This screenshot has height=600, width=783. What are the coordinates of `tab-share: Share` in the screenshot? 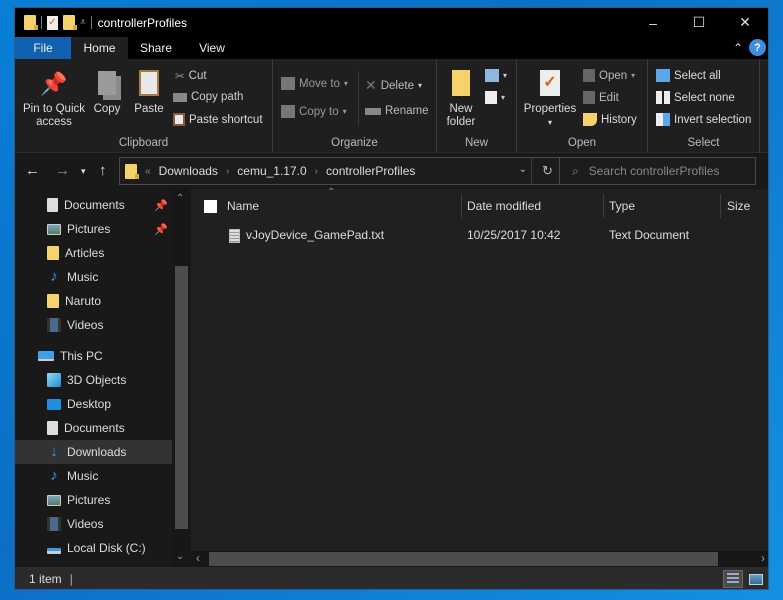 It's located at (156, 48).